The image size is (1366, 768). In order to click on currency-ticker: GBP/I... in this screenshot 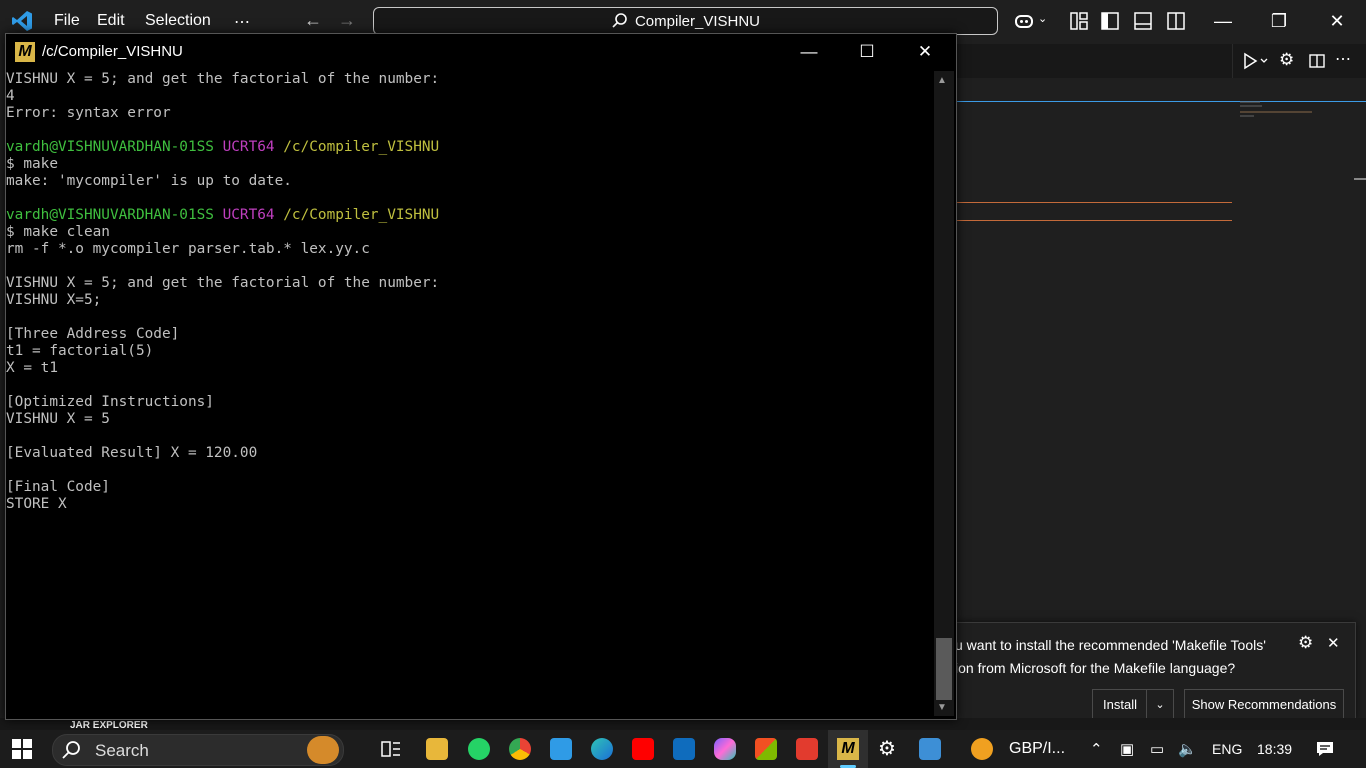, I will do `click(1037, 749)`.